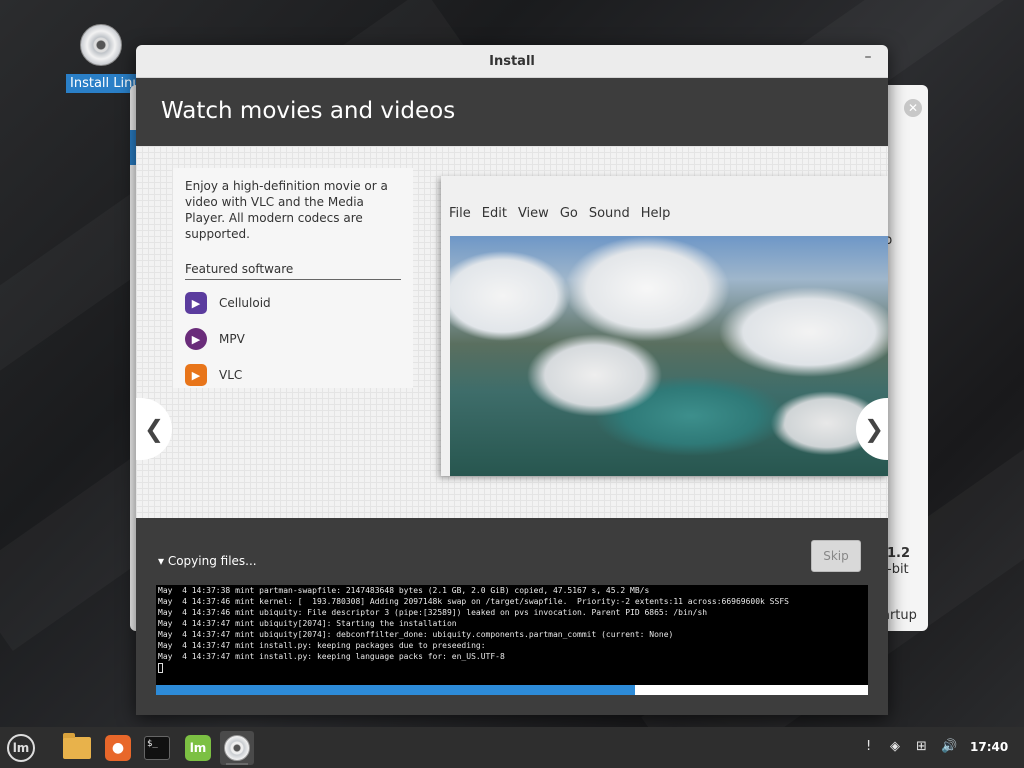  Describe the element at coordinates (874, 429) in the screenshot. I see `chevron-right-icon: ❯` at that location.